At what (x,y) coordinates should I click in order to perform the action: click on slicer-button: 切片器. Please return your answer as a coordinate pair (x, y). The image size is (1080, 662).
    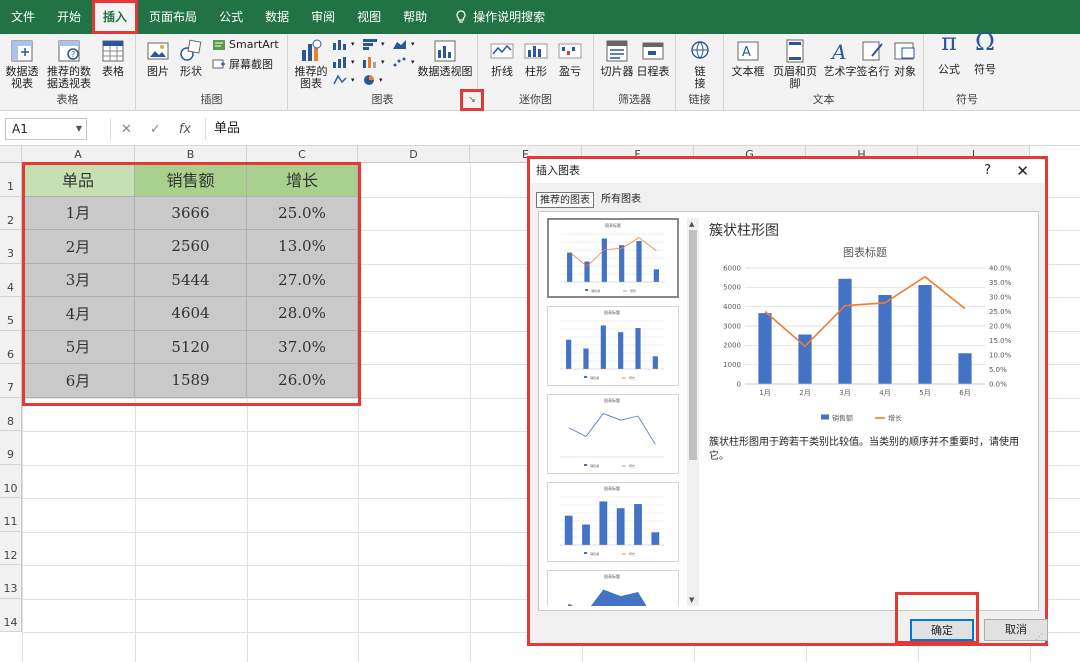
    Looking at the image, I should click on (617, 58).